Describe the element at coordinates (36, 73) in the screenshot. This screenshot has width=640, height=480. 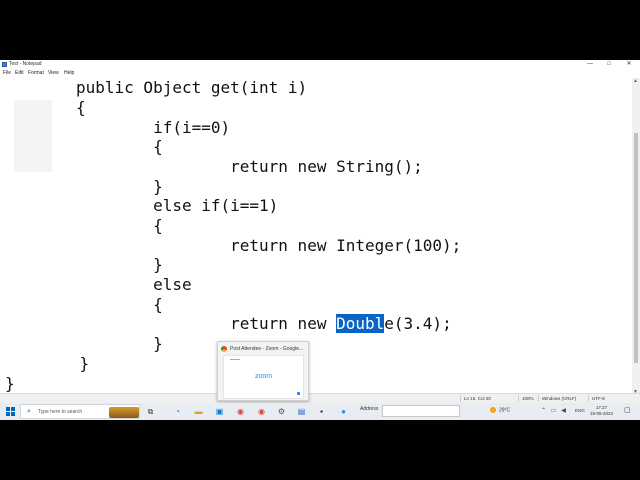
I see `menu-format: Format` at that location.